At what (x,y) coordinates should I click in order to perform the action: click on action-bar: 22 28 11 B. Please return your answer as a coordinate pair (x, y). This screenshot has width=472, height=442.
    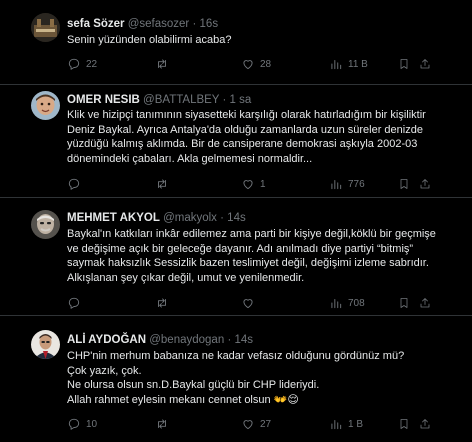
    Looking at the image, I should click on (267, 64).